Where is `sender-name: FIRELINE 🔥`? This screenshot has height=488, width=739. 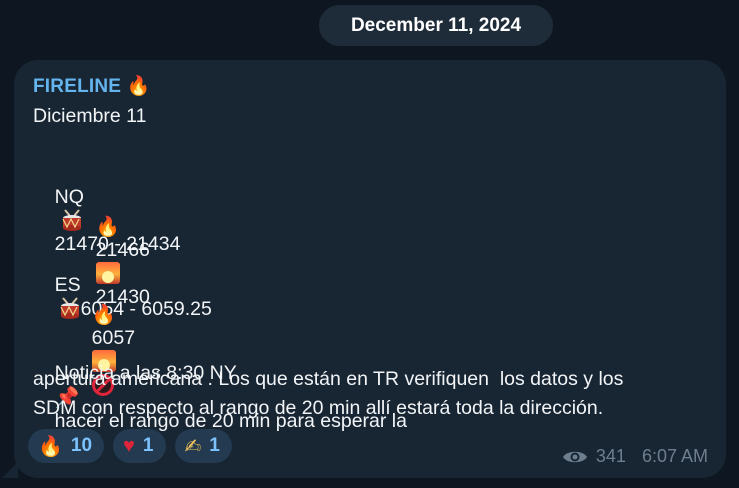
sender-name: FIRELINE 🔥 is located at coordinates (92, 86).